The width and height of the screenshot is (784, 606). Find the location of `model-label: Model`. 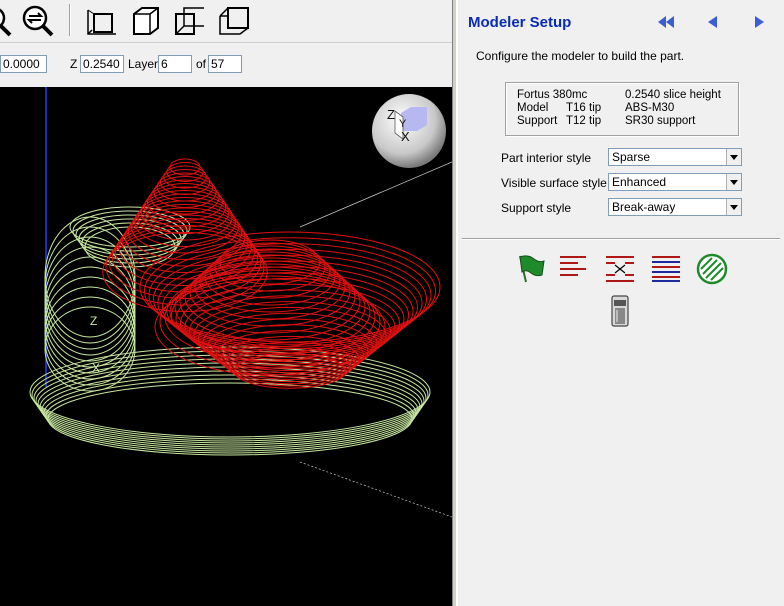

model-label: Model is located at coordinates (533, 108).